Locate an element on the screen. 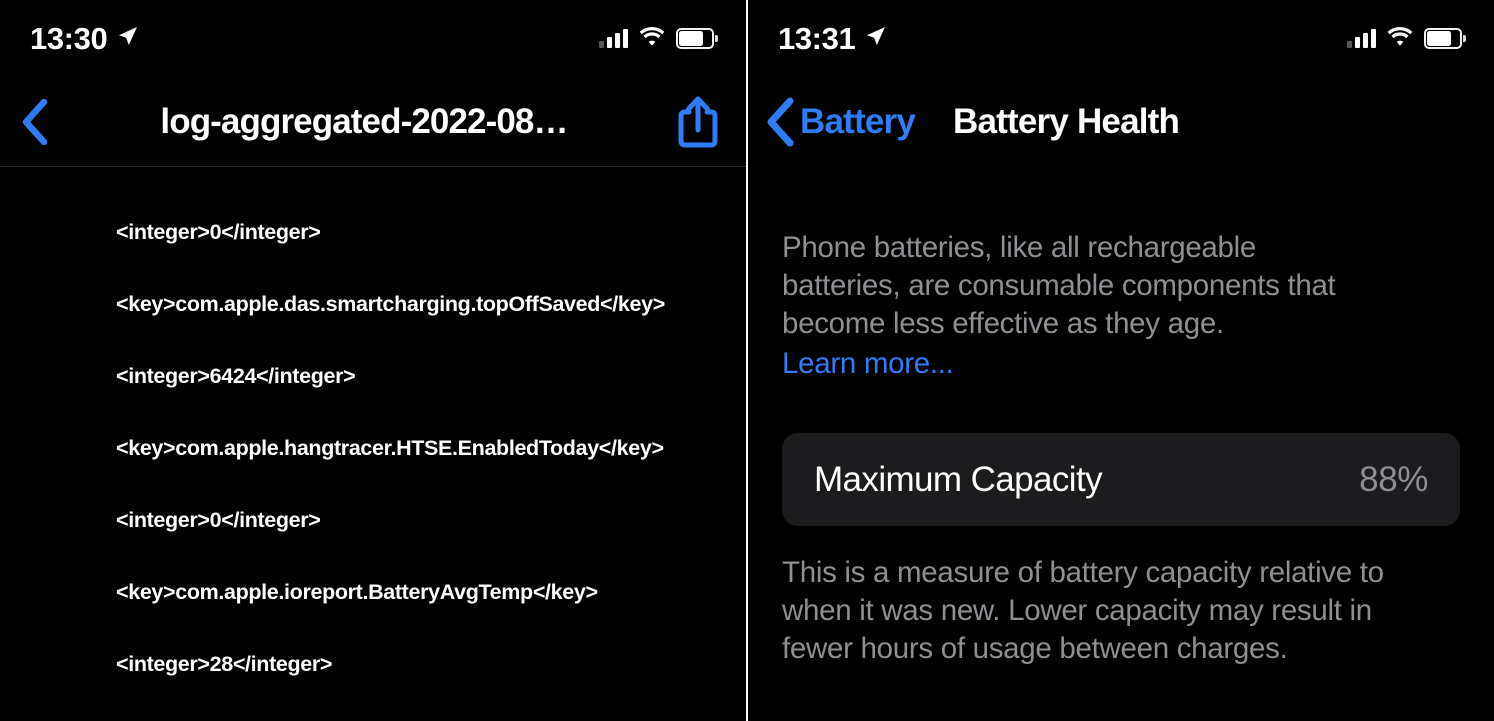  maximum-capacity-value: 88% is located at coordinates (1393, 479).